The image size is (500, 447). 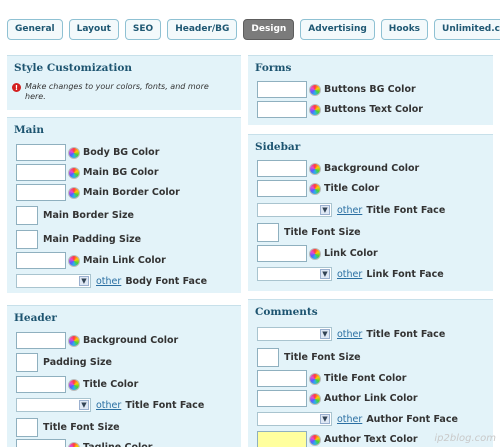 What do you see at coordinates (337, 29) in the screenshot?
I see `tab-advertising: Advertising` at bounding box center [337, 29].